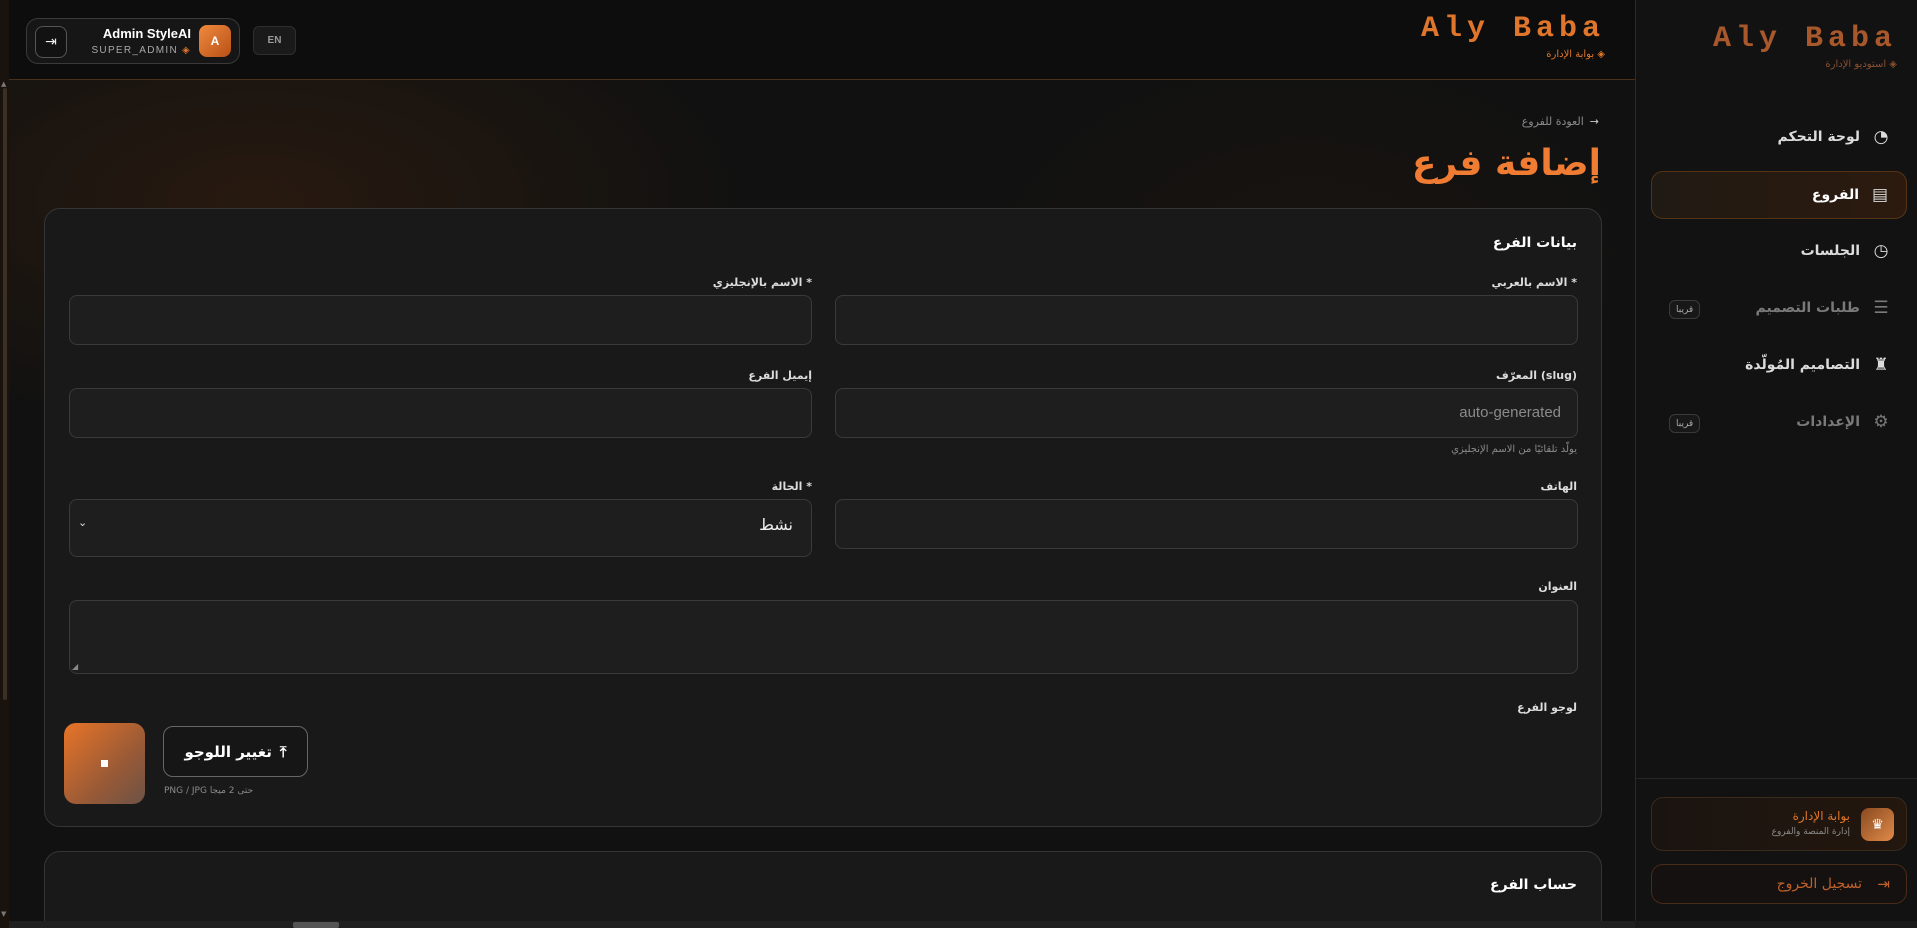  What do you see at coordinates (1514, 449) in the screenshot?
I see `slug-hint: يولّد تلقائيًا من الاسم الإنجليزي` at bounding box center [1514, 449].